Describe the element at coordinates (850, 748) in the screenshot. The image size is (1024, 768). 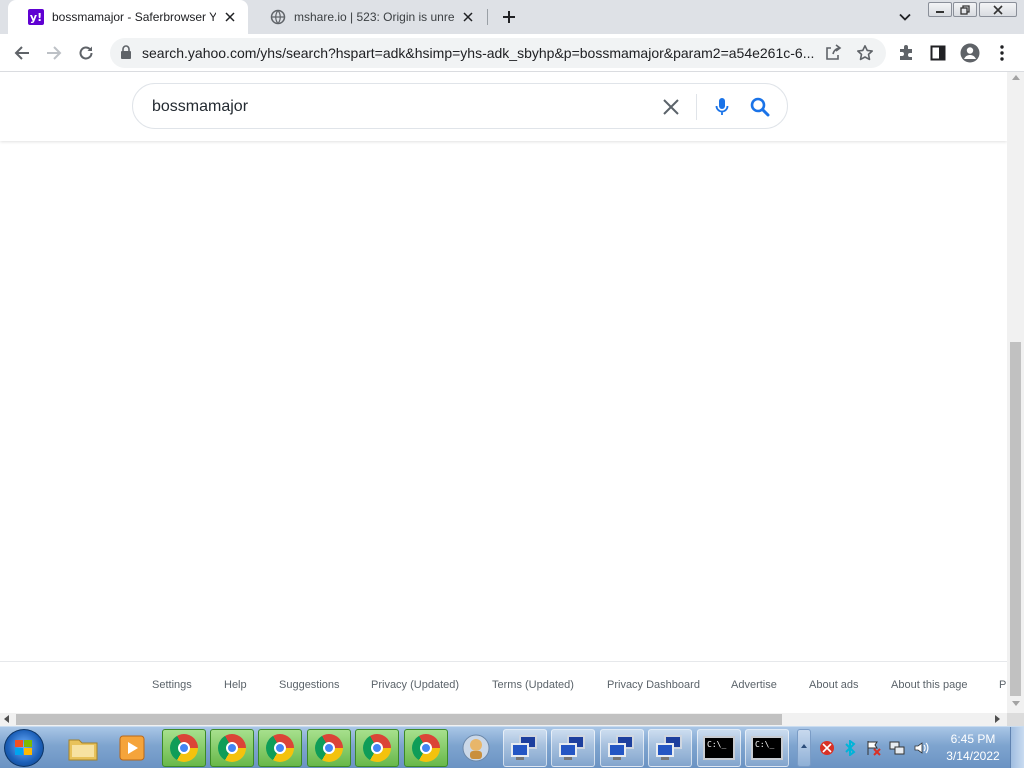
I see `bluetooth-icon` at that location.